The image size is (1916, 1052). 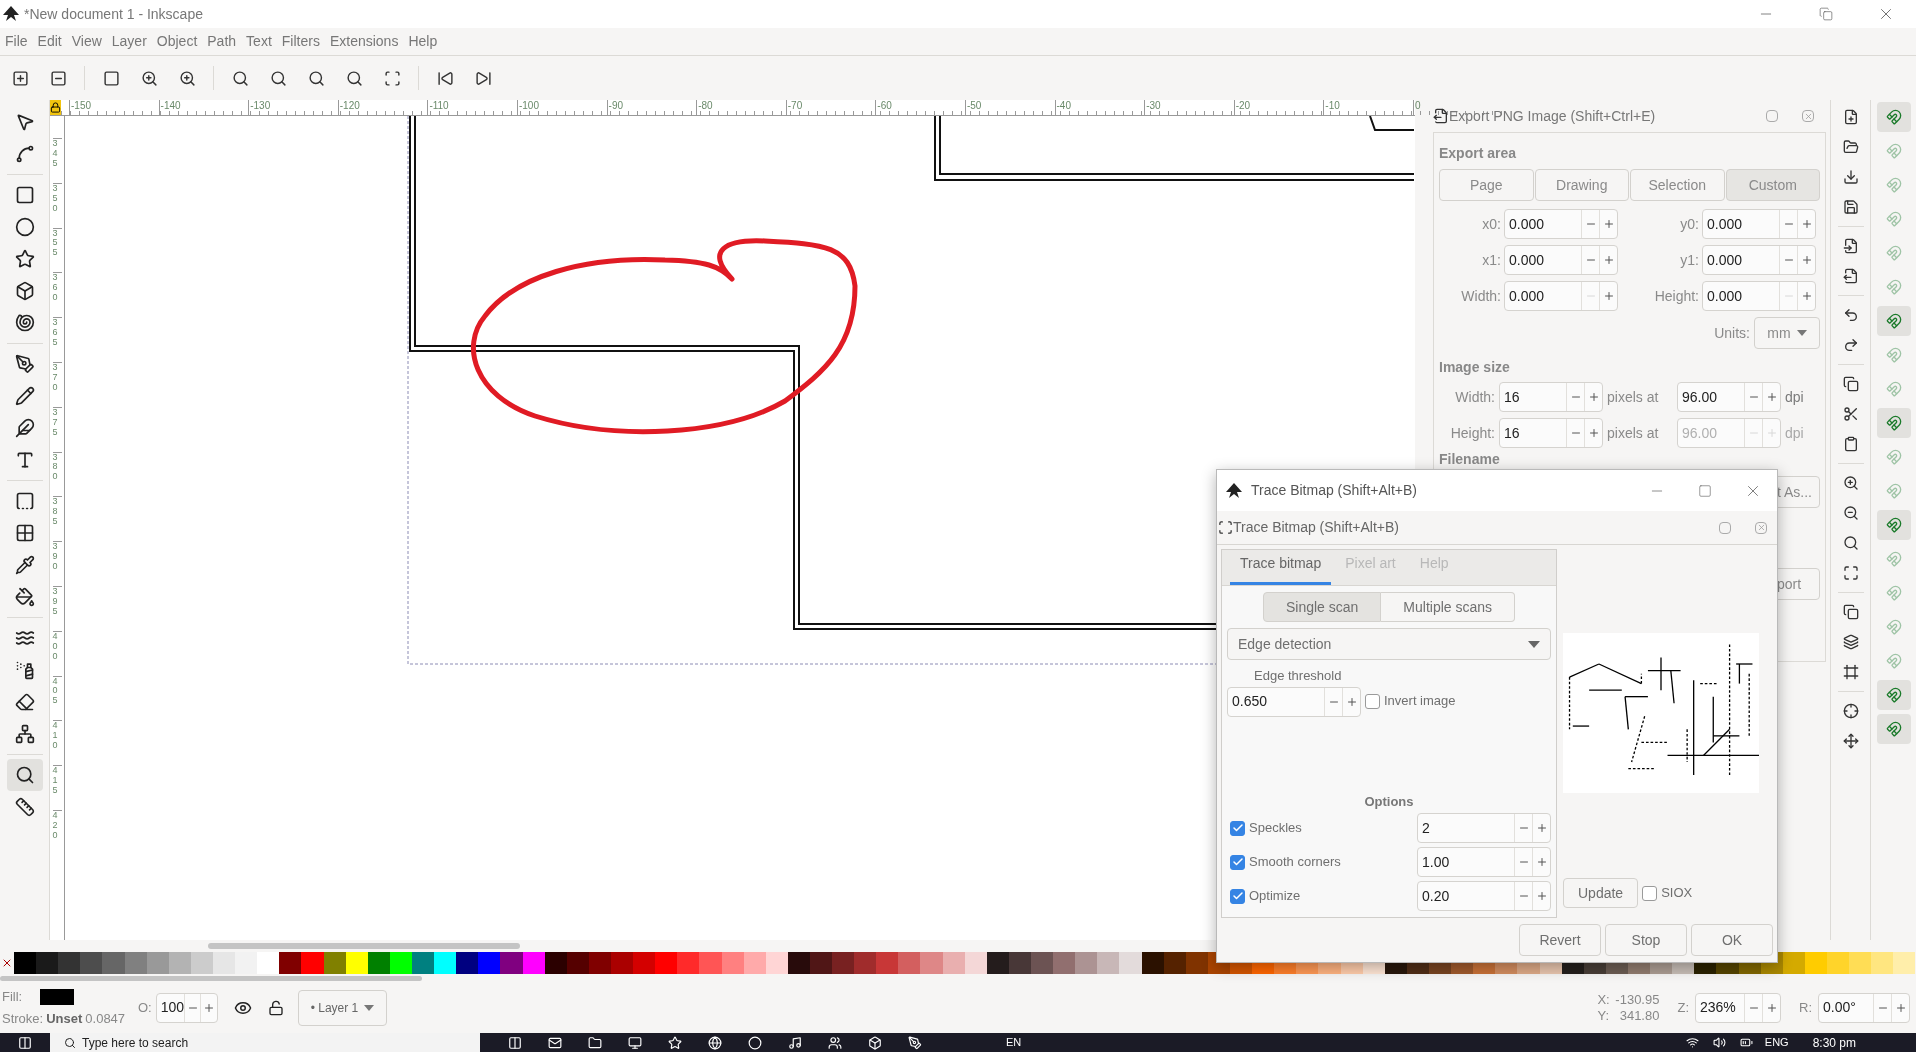 What do you see at coordinates (1689, 224) in the screenshot?
I see `field-label: y0:` at bounding box center [1689, 224].